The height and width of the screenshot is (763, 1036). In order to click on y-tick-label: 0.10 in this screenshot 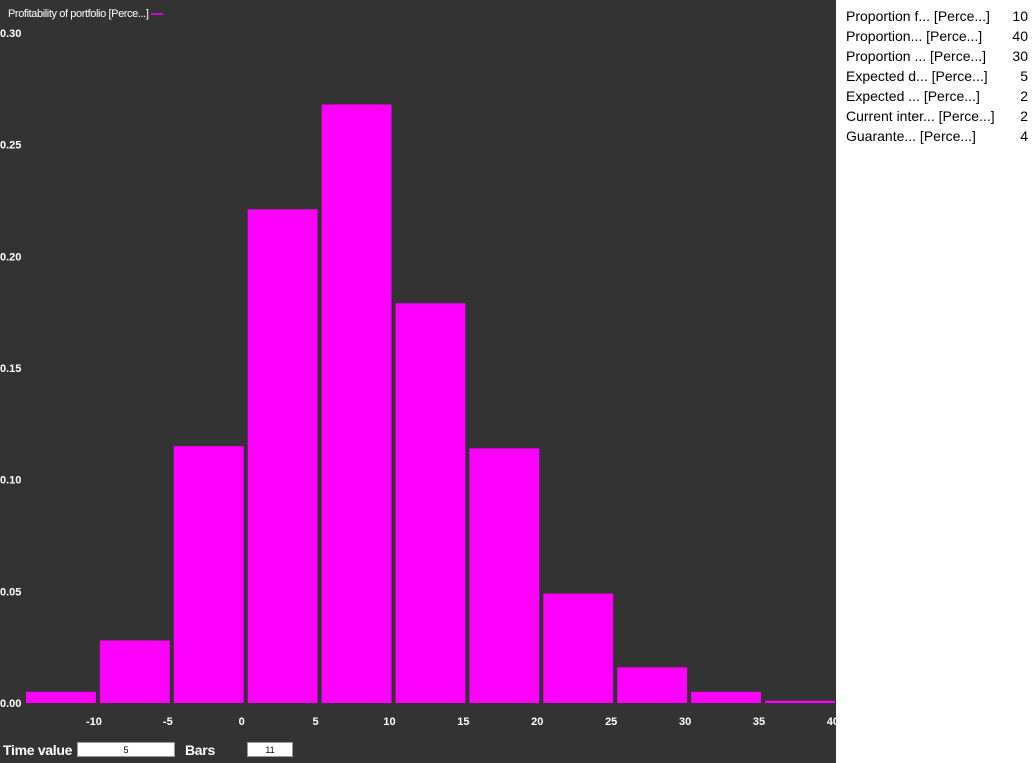, I will do `click(10, 481)`.